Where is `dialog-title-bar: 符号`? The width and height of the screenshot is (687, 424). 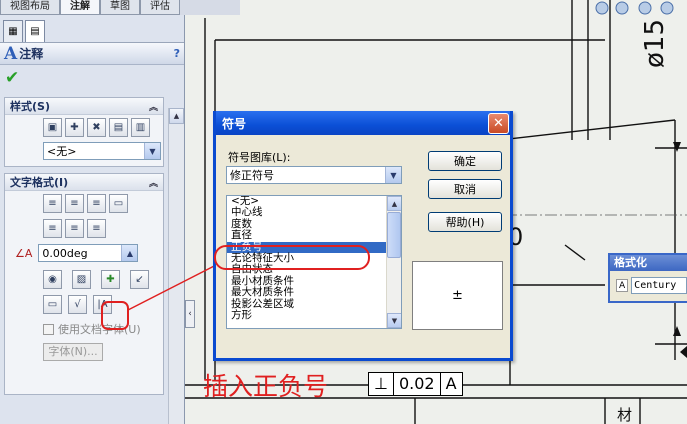
dialog-title-bar: 符号 is located at coordinates (363, 123).